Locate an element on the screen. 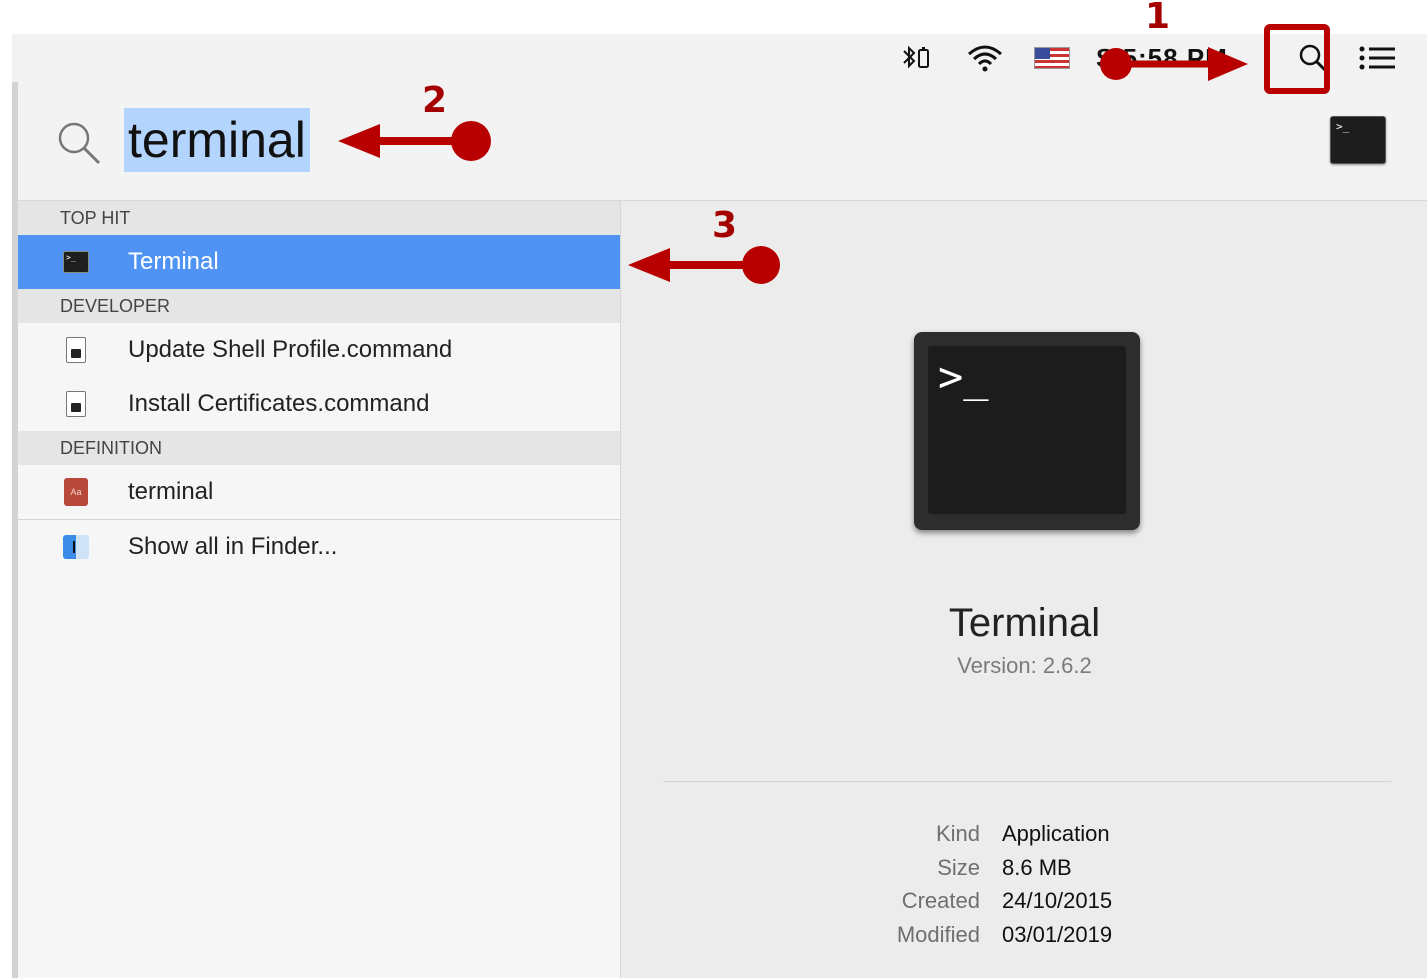 The height and width of the screenshot is (978, 1427). detail-row-kind: Kind Application is located at coordinates (1024, 838).